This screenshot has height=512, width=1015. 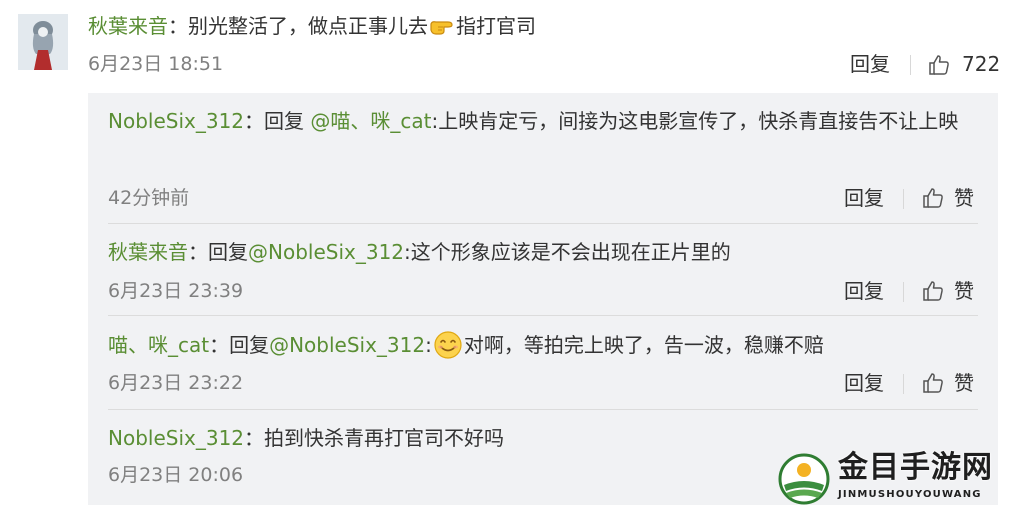 What do you see at coordinates (148, 252) in the screenshot?
I see `reply-username: 秋葉来音` at bounding box center [148, 252].